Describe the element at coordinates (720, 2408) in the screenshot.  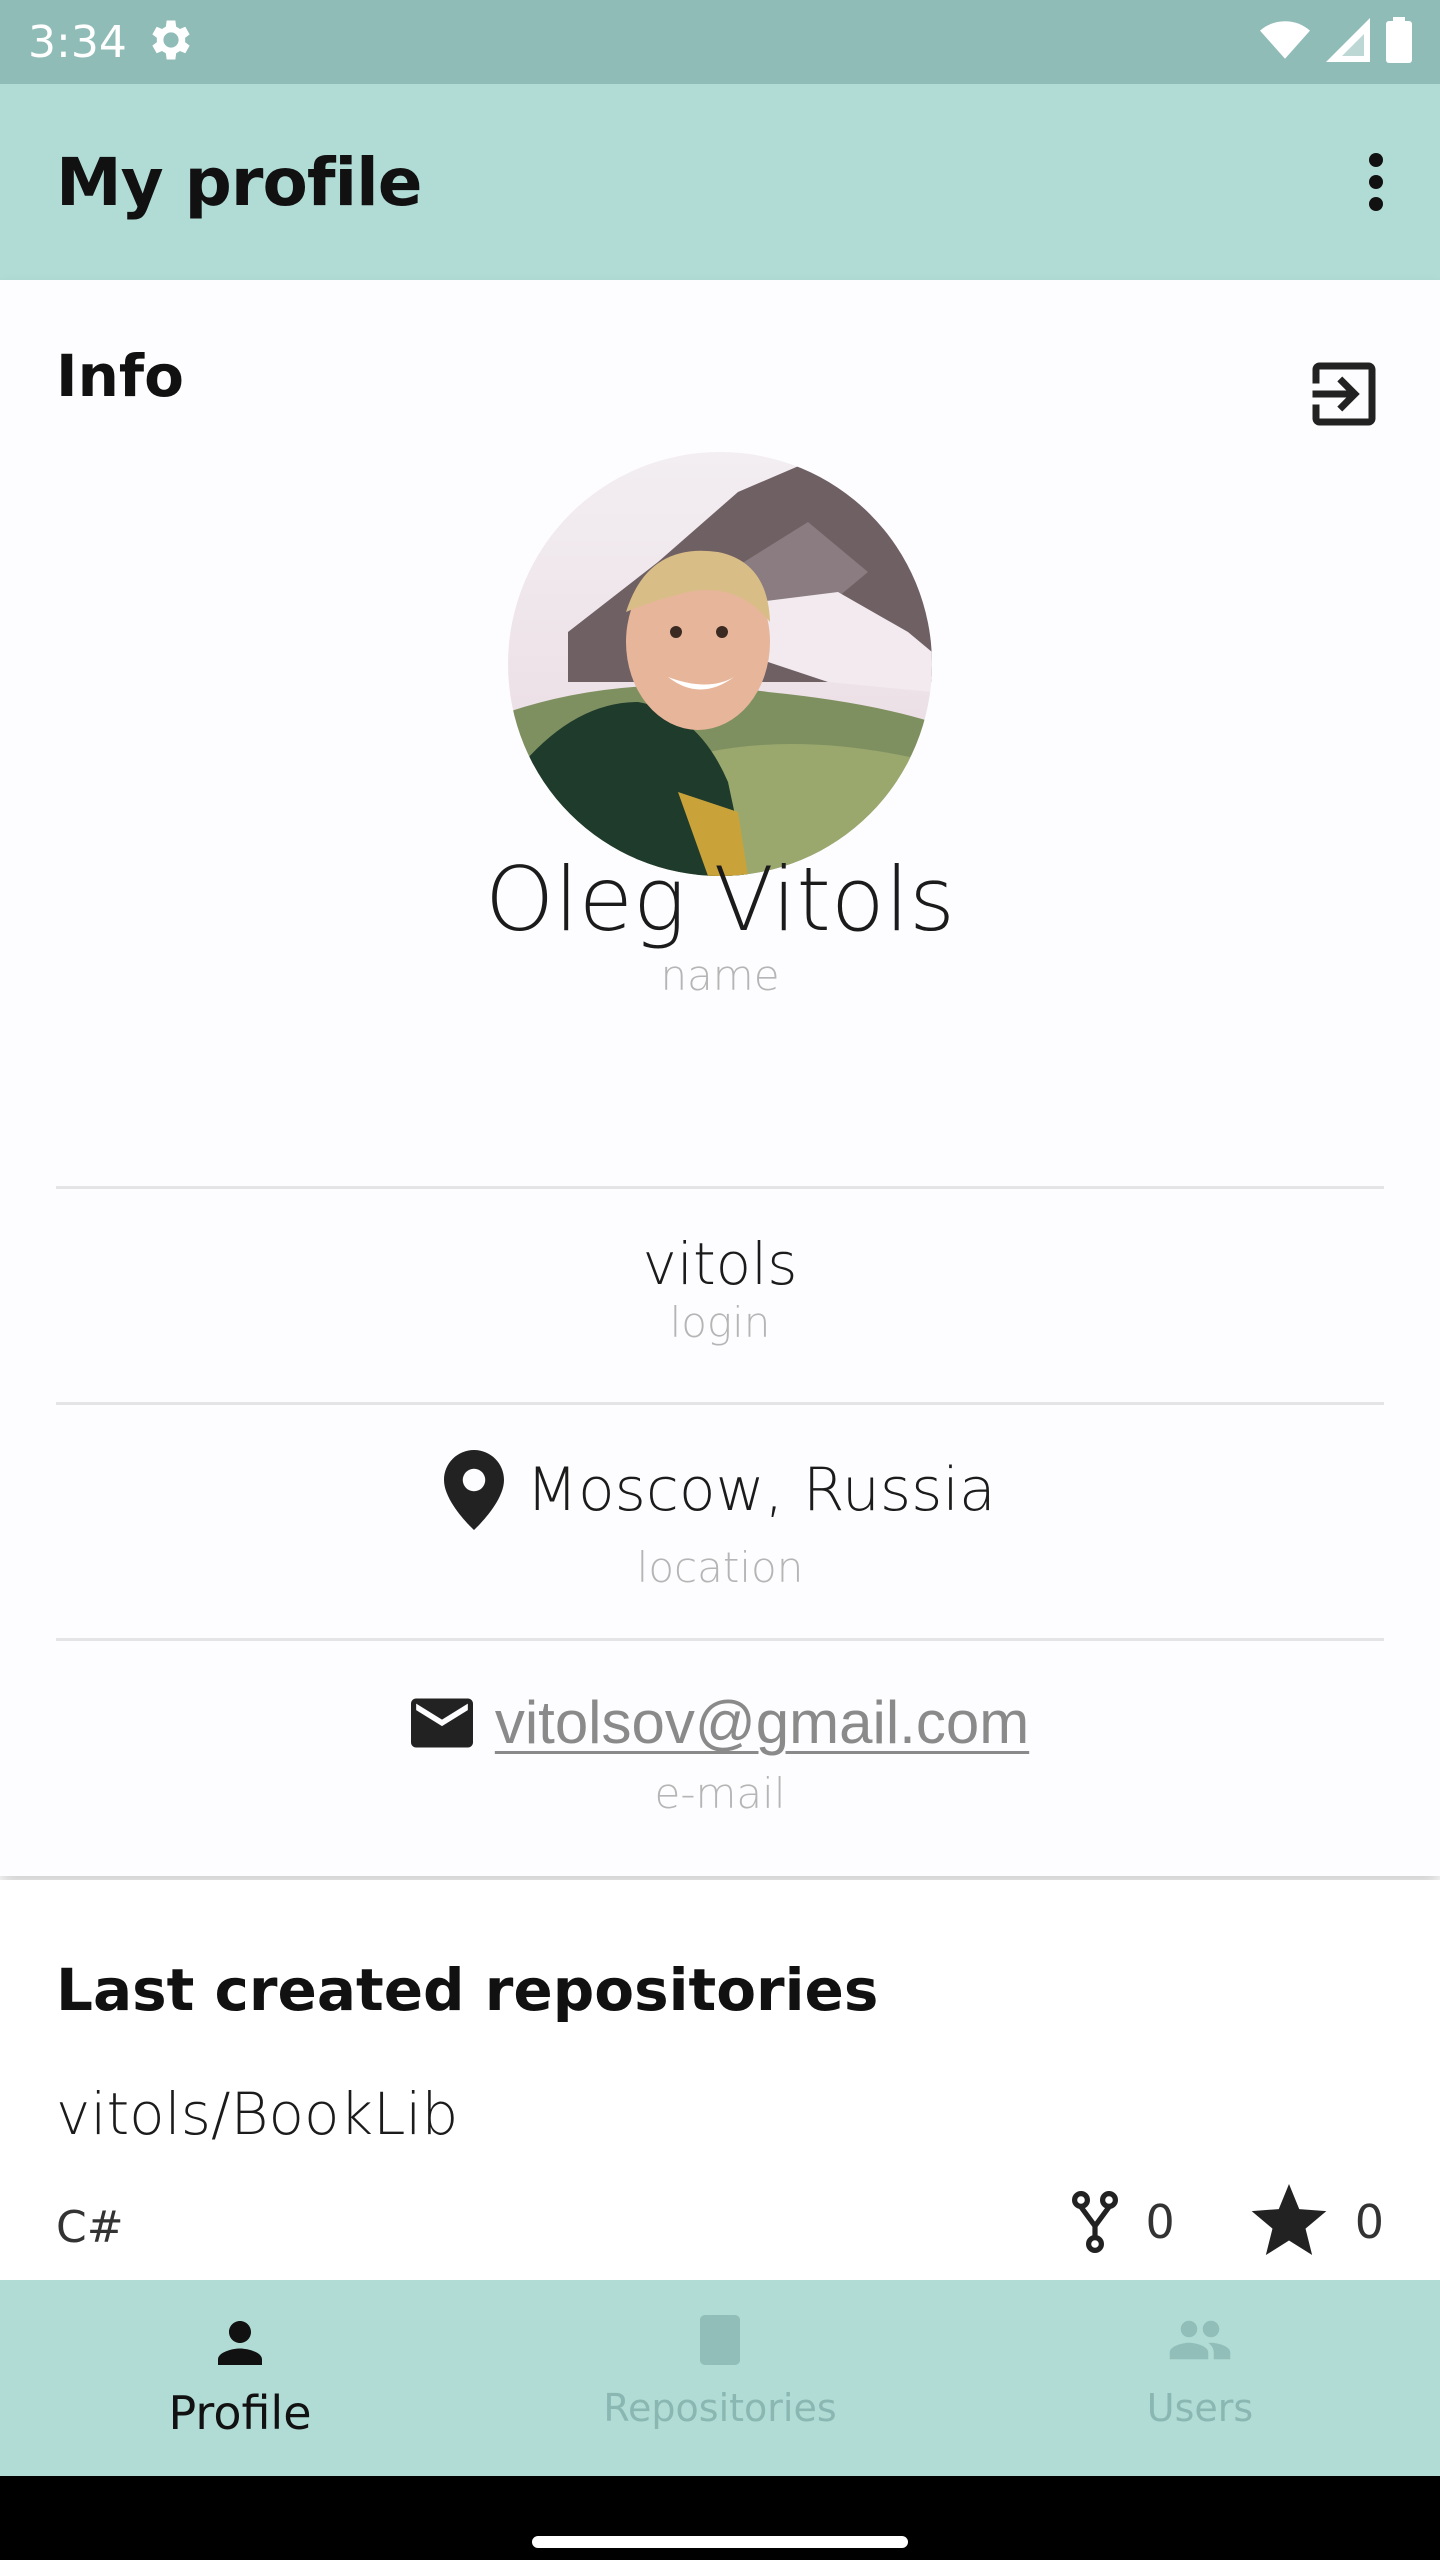
I see `nav-label-repositories: Repositories` at that location.